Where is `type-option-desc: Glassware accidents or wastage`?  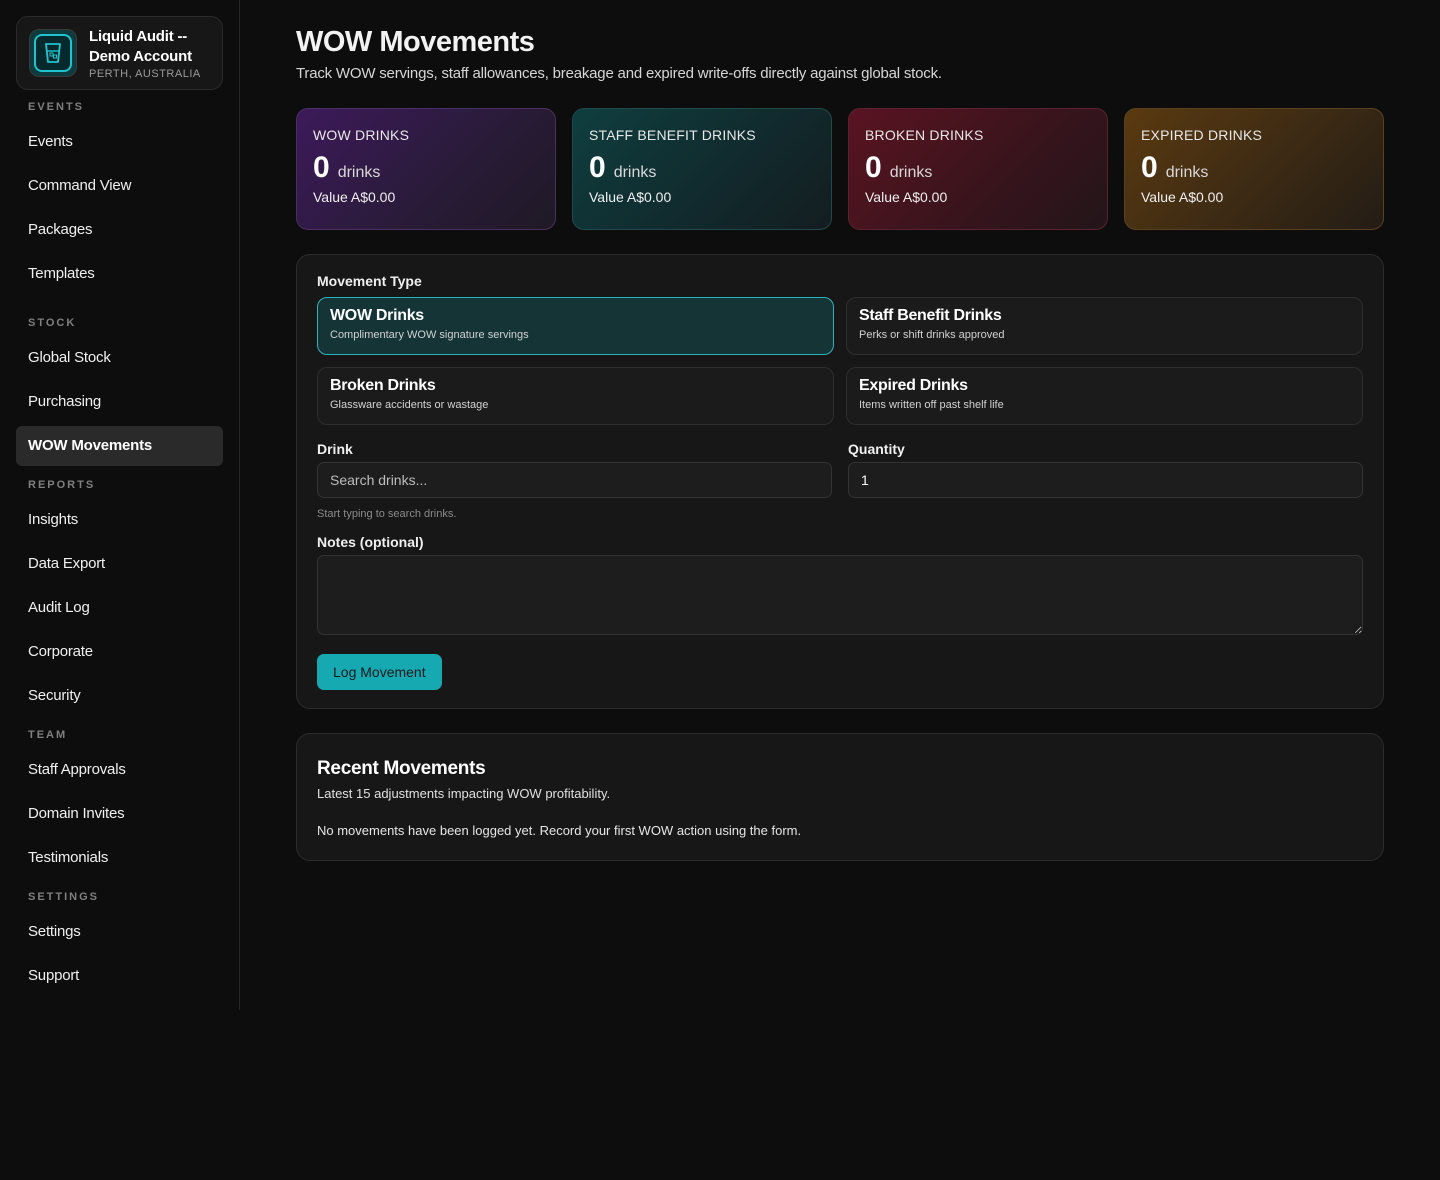 type-option-desc: Glassware accidents or wastage is located at coordinates (409, 405).